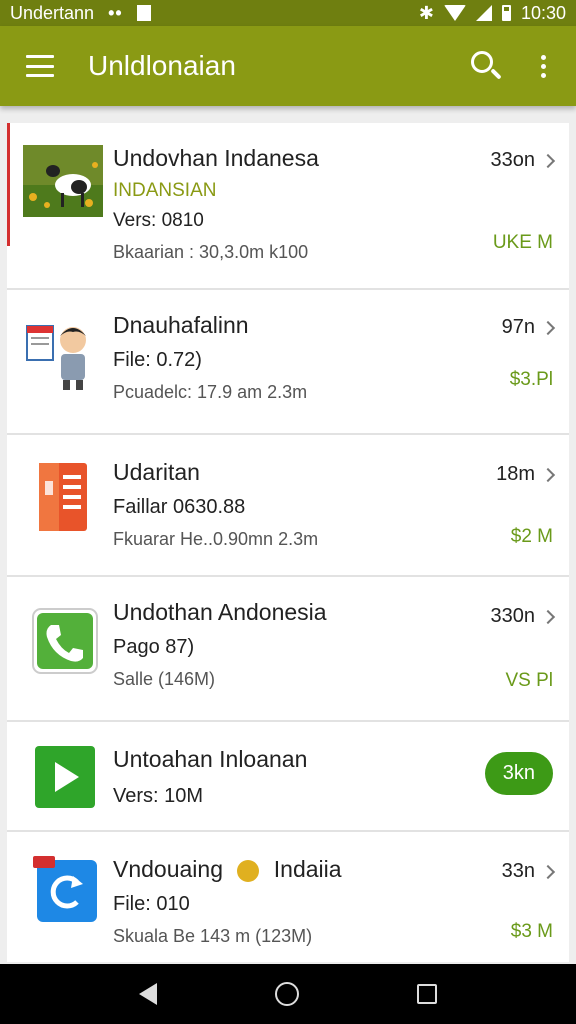  What do you see at coordinates (213, 936) in the screenshot?
I see `item-details: Skuala Be 143 m (123M)` at bounding box center [213, 936].